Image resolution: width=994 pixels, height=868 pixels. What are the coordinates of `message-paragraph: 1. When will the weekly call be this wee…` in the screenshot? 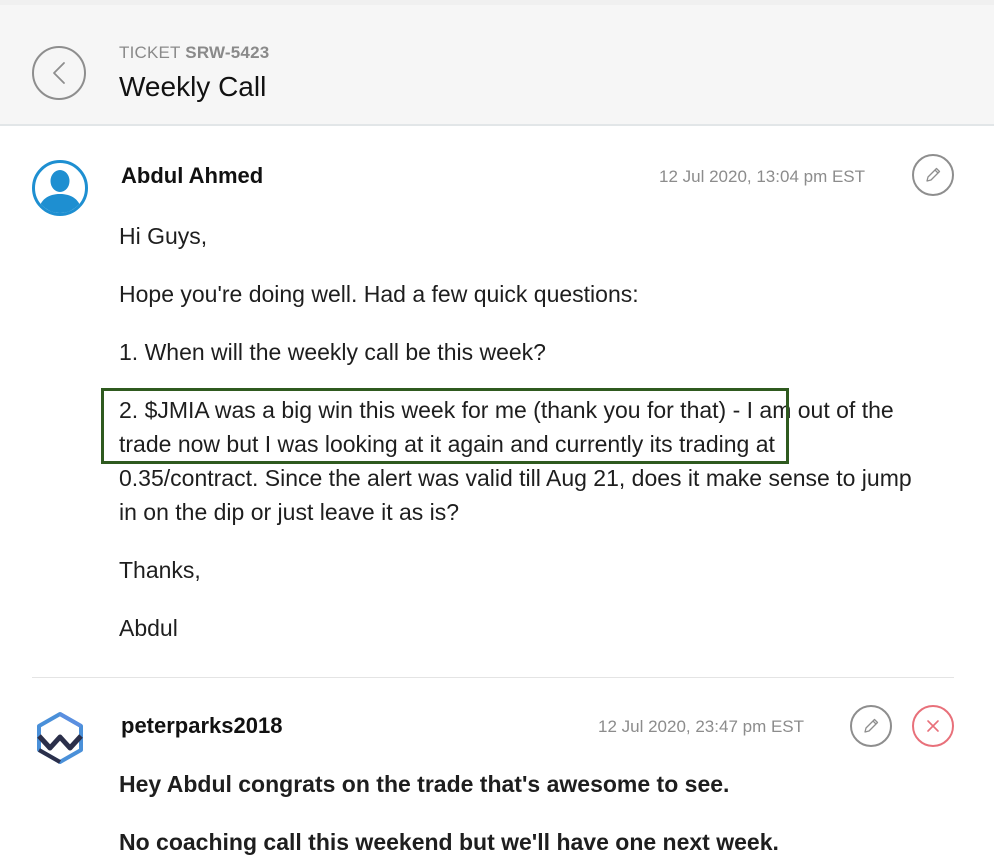 It's located at (332, 352).